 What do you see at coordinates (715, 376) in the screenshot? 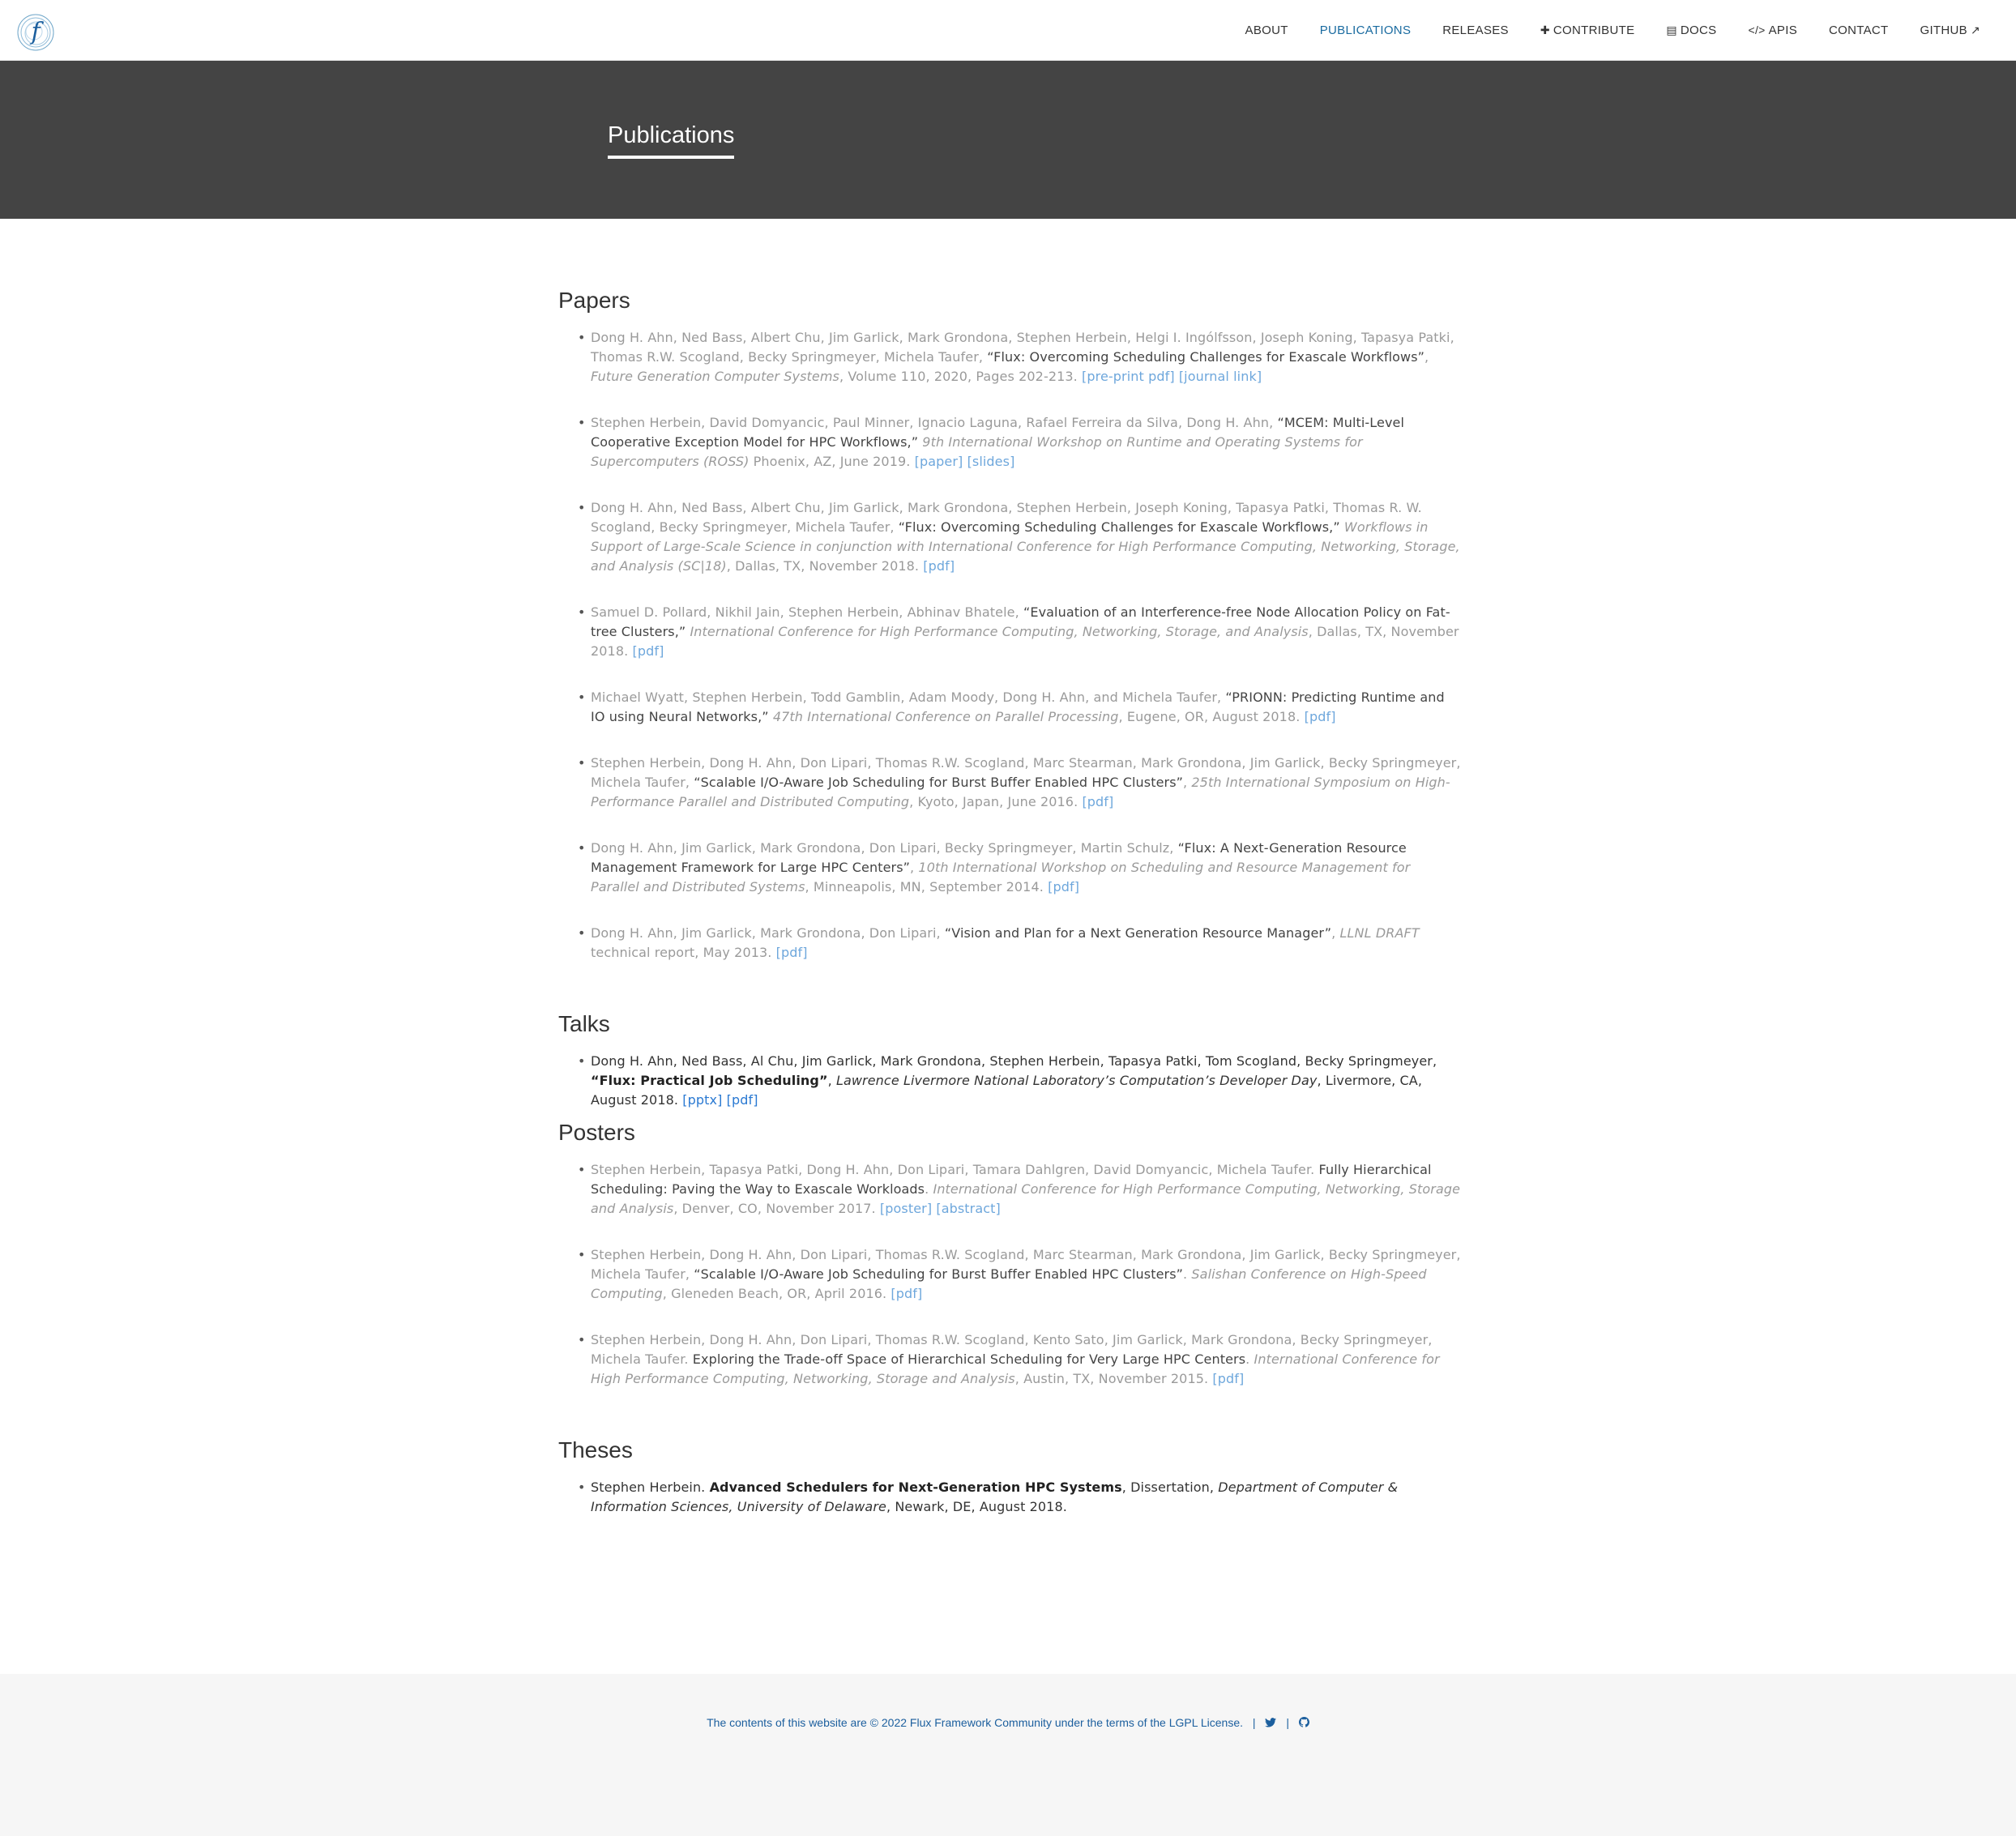
I see `publication-venue: Future Generation Computer Systems` at bounding box center [715, 376].